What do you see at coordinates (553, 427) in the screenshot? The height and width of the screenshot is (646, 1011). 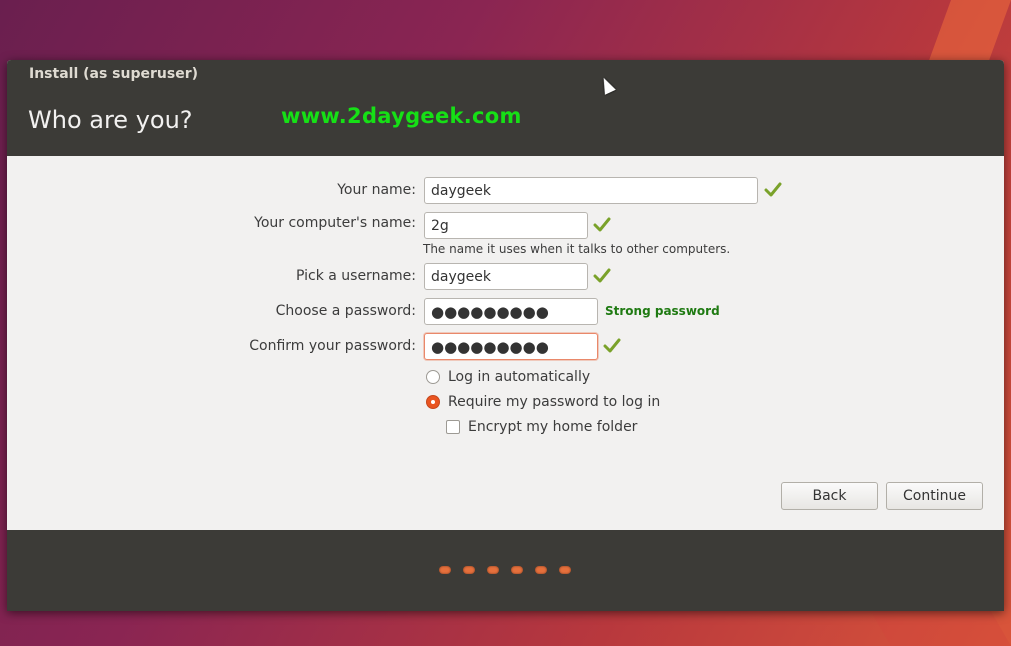 I see `encrypt-home-label: Encrypt my home folder` at bounding box center [553, 427].